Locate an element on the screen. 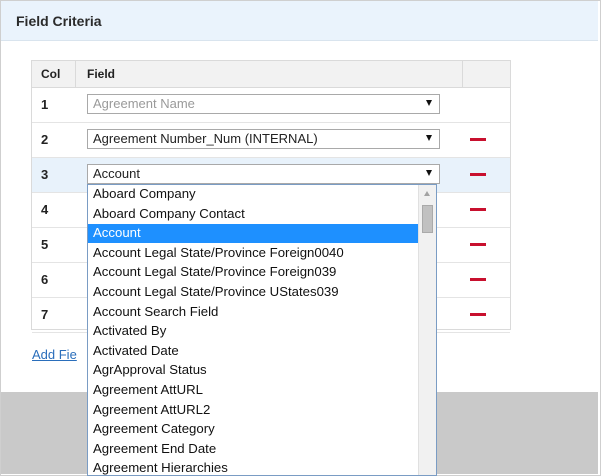  dropdown-option: Aboard Company Contact is located at coordinates (253, 214).